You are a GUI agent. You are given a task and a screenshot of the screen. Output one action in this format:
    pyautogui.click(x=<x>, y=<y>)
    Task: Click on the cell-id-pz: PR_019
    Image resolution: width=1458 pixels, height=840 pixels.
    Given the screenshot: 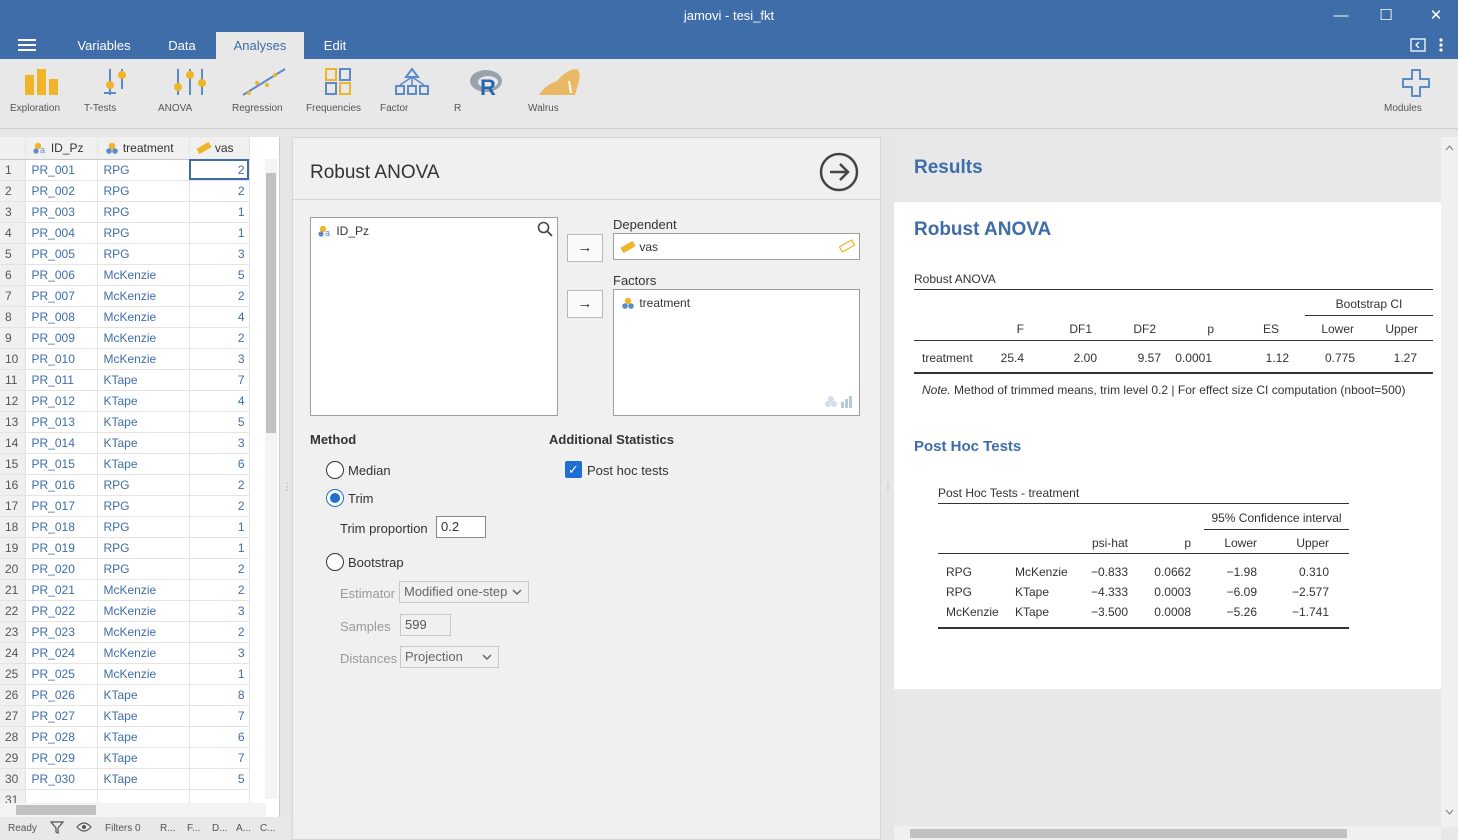 What is the action you would take?
    pyautogui.click(x=61, y=548)
    